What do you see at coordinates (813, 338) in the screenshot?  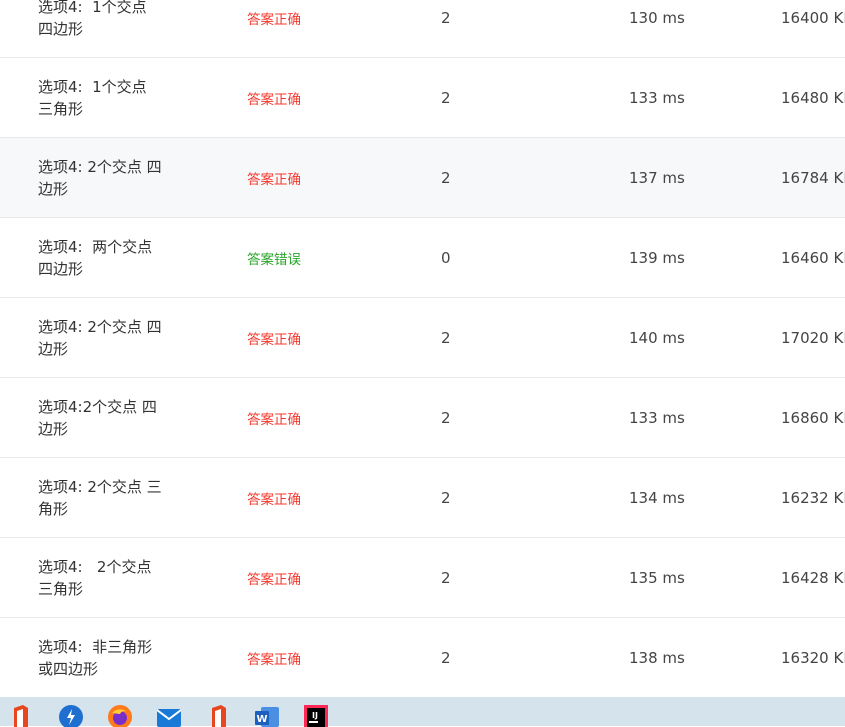 I see `memory-value: 17020 KB` at bounding box center [813, 338].